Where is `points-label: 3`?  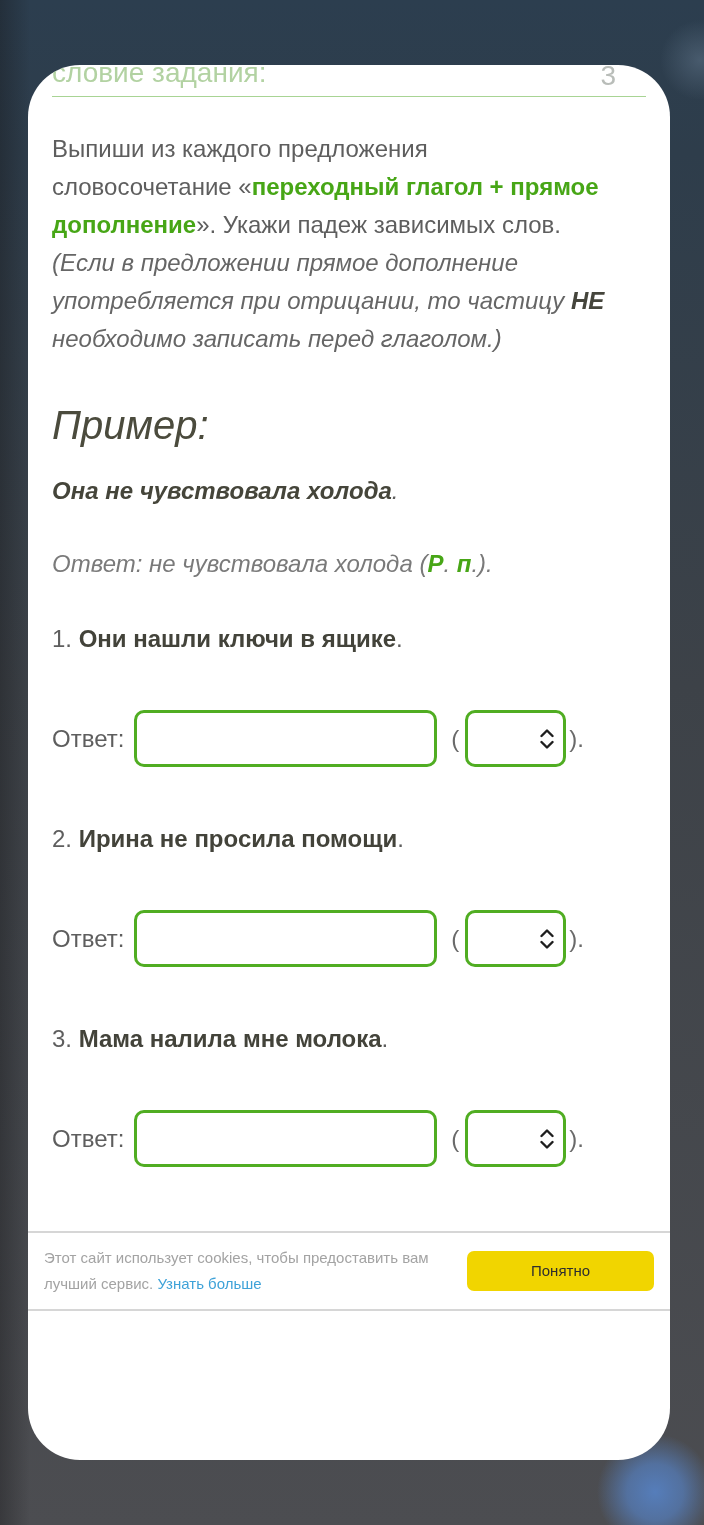 points-label: 3 is located at coordinates (608, 77).